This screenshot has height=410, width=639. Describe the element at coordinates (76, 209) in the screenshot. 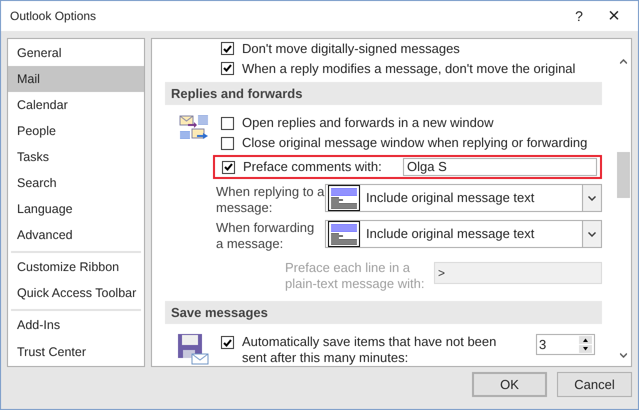

I see `sidebar-item: Language` at that location.